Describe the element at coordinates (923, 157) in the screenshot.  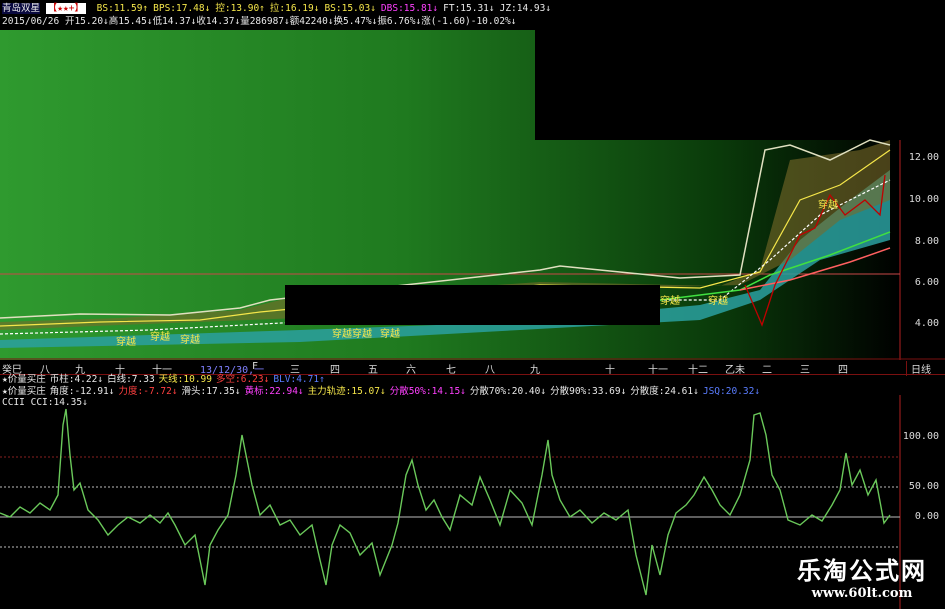
I see `price-tick: 12.00` at that location.